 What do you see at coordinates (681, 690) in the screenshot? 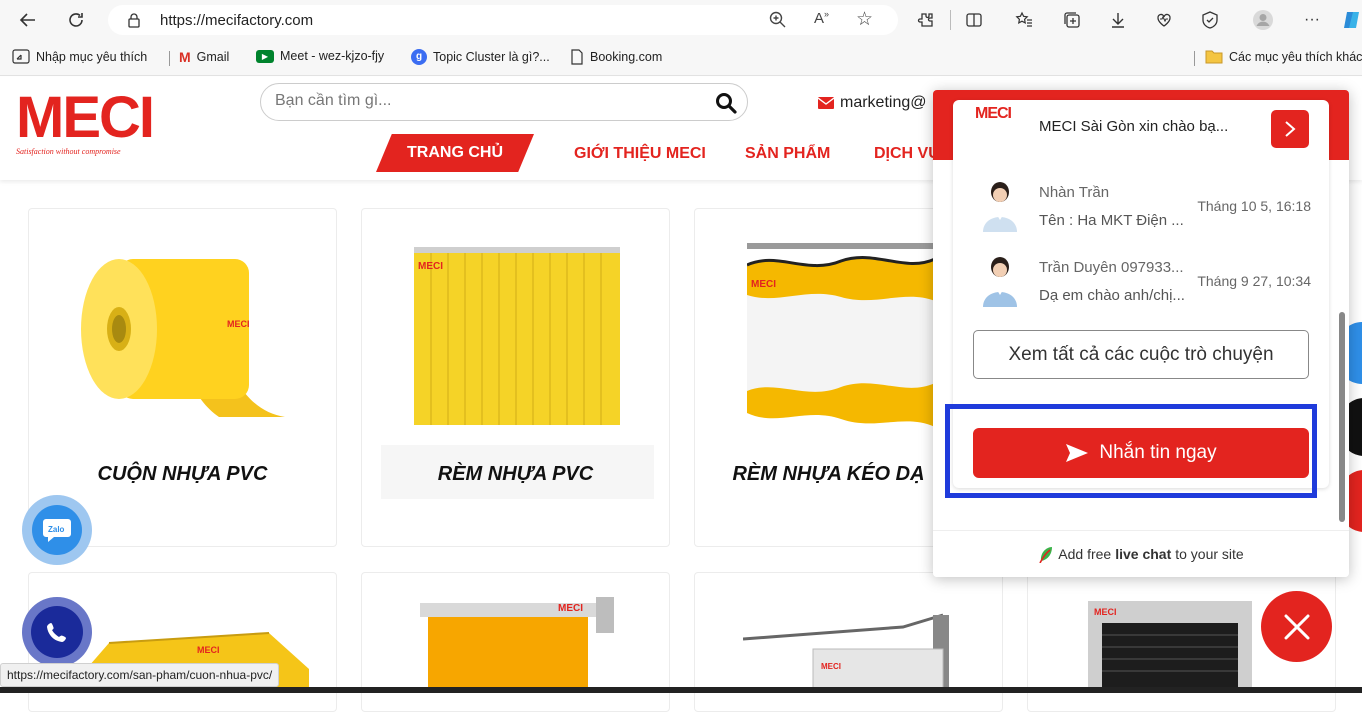
I see `taskbar-edge` at bounding box center [681, 690].